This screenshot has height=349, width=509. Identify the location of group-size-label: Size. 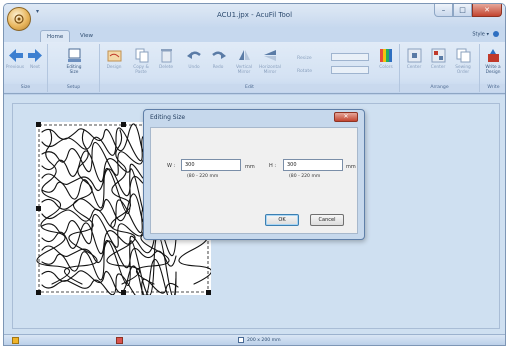
(25, 88).